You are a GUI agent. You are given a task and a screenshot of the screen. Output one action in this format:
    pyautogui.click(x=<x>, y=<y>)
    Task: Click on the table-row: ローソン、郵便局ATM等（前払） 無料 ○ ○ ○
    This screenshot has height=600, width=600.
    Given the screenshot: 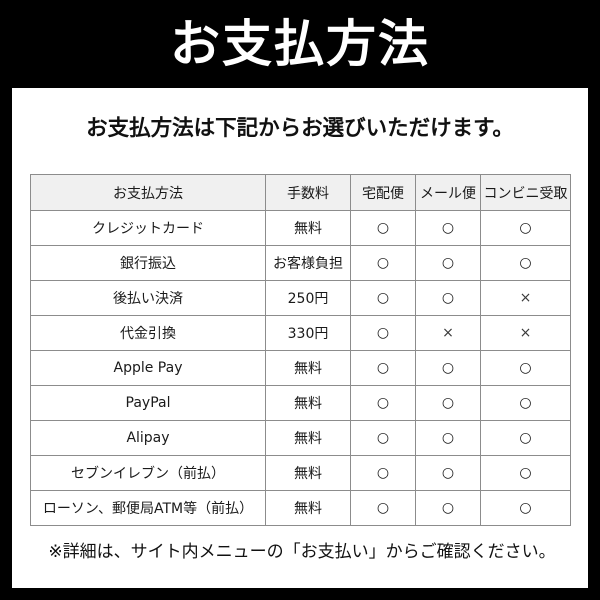 What is the action you would take?
    pyautogui.click(x=300, y=508)
    